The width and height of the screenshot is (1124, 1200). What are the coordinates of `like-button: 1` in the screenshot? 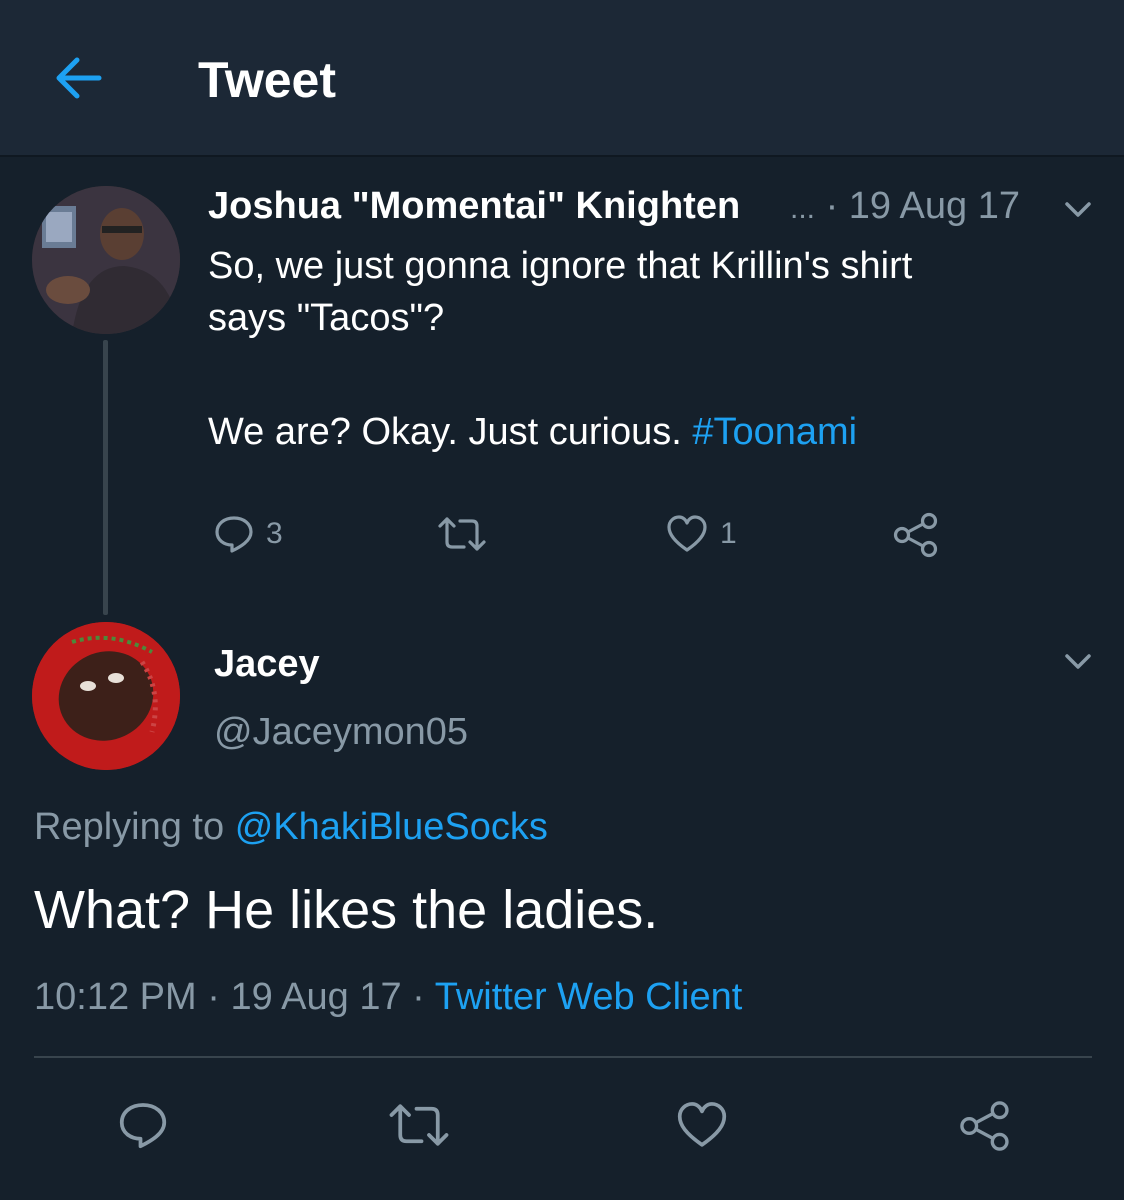 It's located at (701, 534).